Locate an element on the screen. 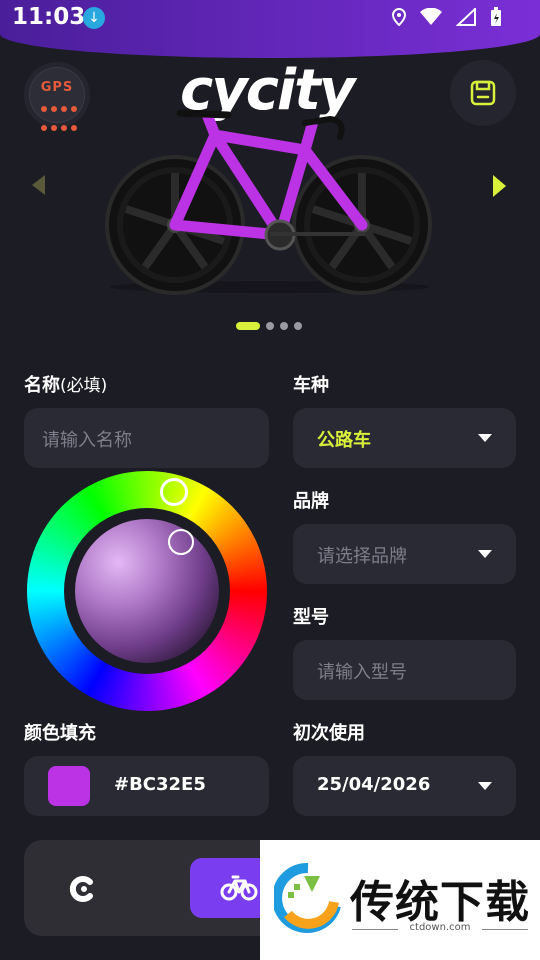  save-button is located at coordinates (483, 93).